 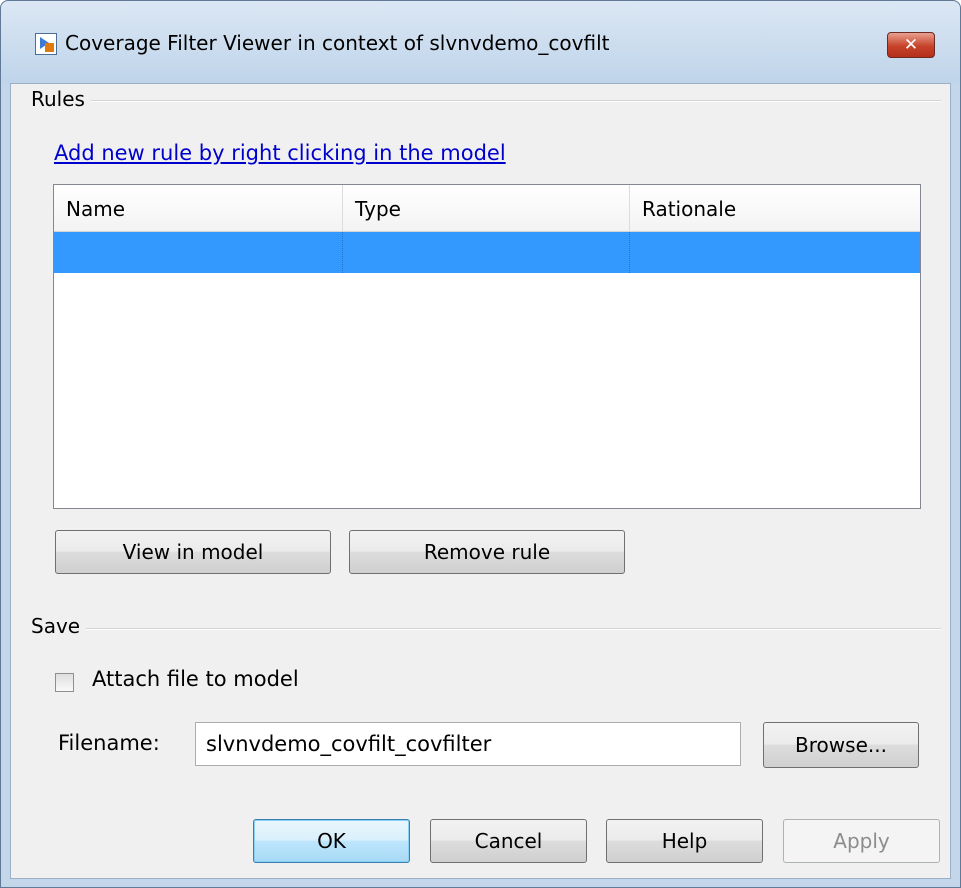 I want to click on cell-type, so click(x=486, y=252).